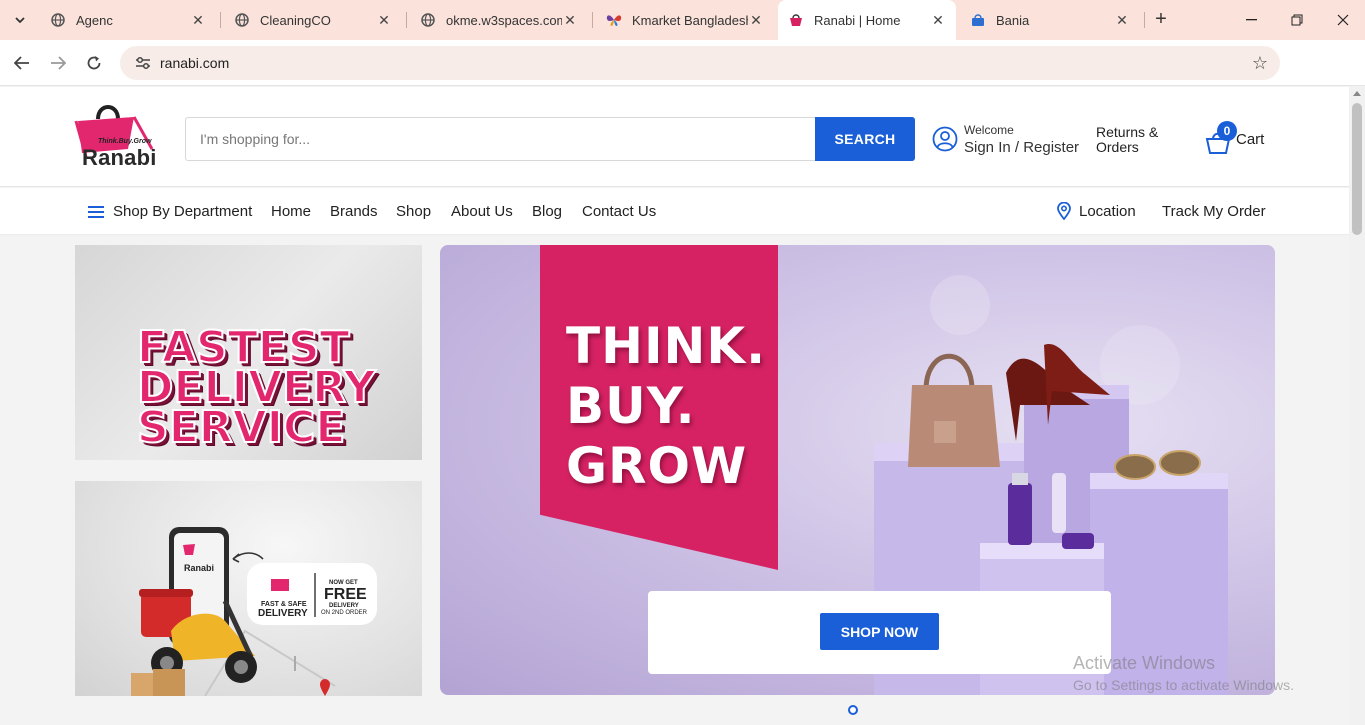 The image size is (1365, 725). I want to click on promo-line-service: SERVICE, so click(241, 427).